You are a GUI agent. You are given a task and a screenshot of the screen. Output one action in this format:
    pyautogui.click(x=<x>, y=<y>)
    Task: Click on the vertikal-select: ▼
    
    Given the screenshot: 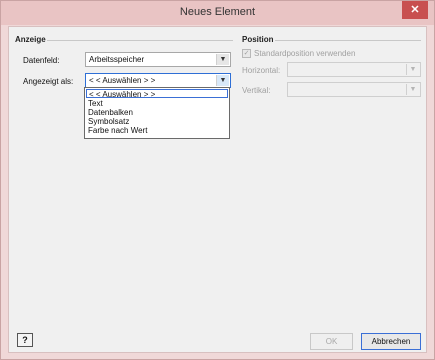 What is the action you would take?
    pyautogui.click(x=354, y=89)
    